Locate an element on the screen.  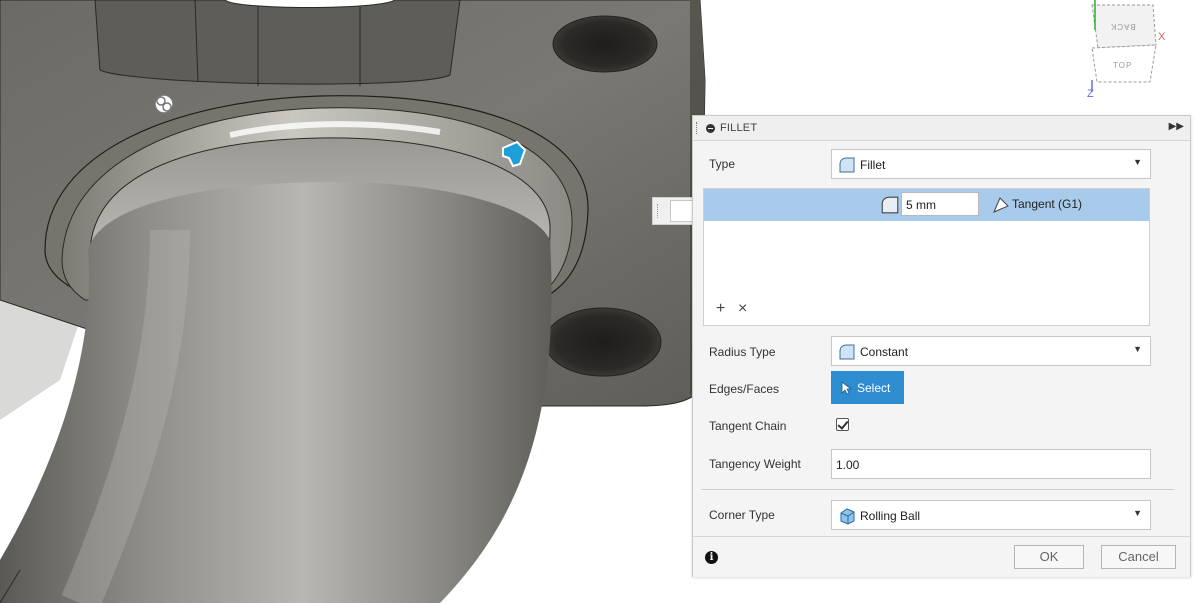
tangency-weight-input: 1.00 is located at coordinates (991, 464).